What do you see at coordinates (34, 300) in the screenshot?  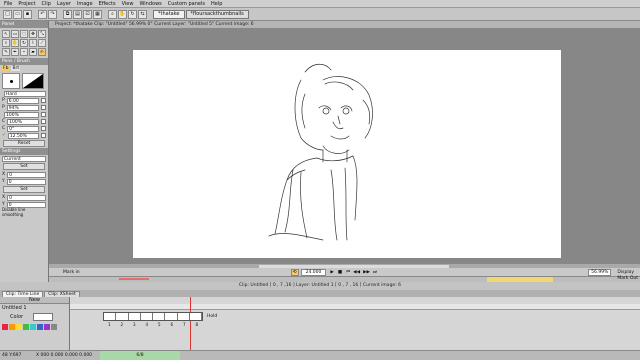 I see `new-layer-button: New` at bounding box center [34, 300].